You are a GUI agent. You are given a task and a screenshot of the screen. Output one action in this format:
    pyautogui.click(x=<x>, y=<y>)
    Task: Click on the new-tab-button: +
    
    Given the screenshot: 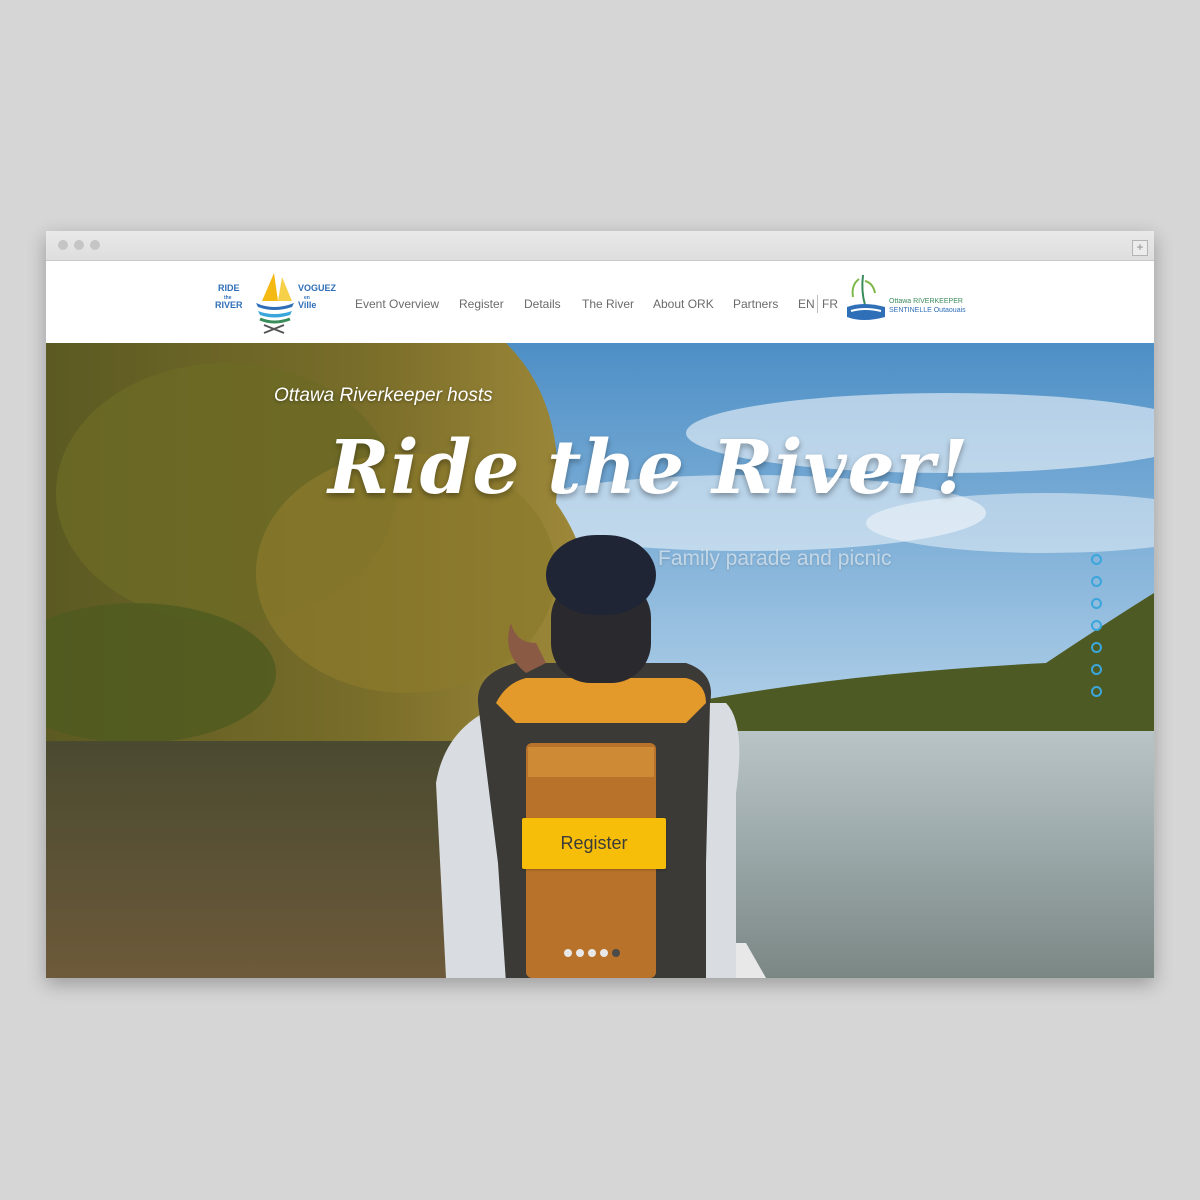 What is the action you would take?
    pyautogui.click(x=1140, y=248)
    